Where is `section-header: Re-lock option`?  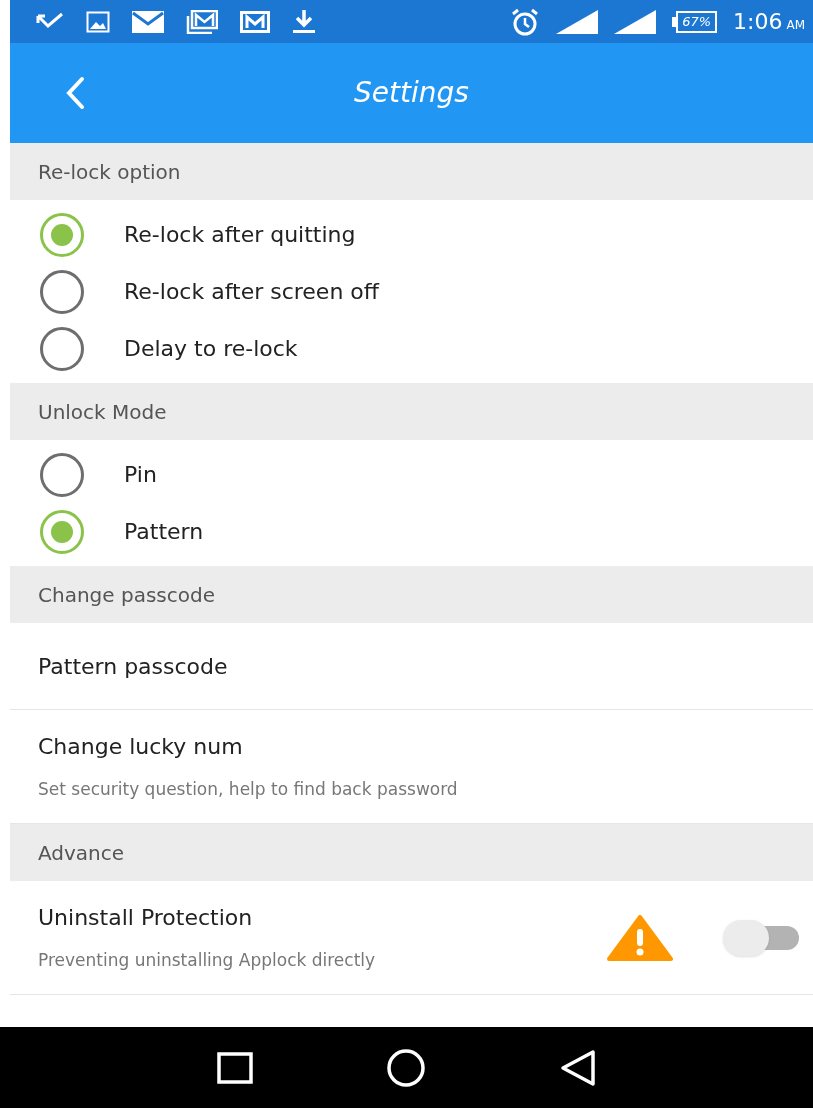 section-header: Re-lock option is located at coordinates (411, 171).